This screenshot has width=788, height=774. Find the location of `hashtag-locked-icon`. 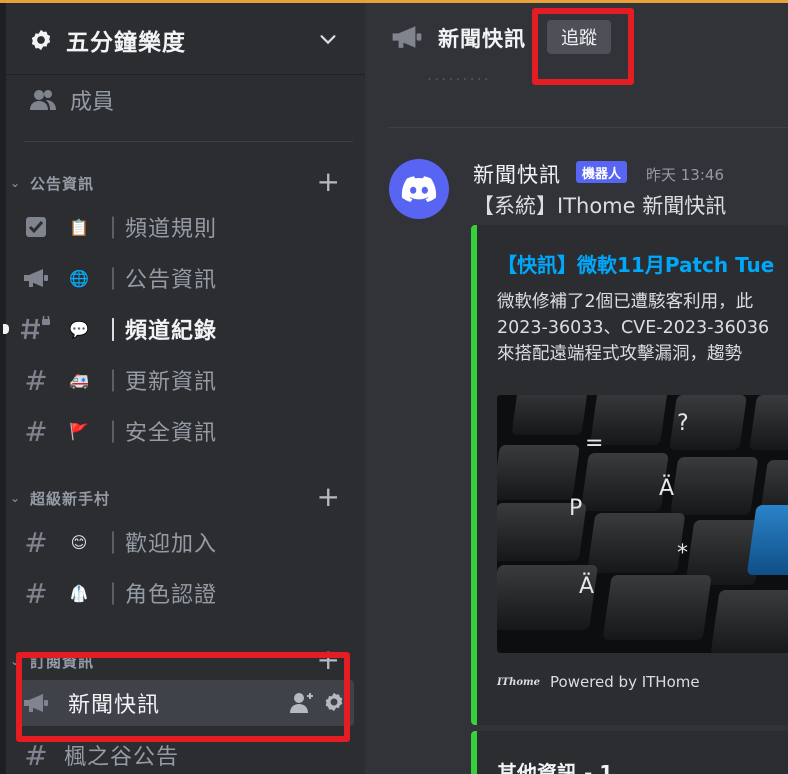

hashtag-locked-icon is located at coordinates (36, 329).